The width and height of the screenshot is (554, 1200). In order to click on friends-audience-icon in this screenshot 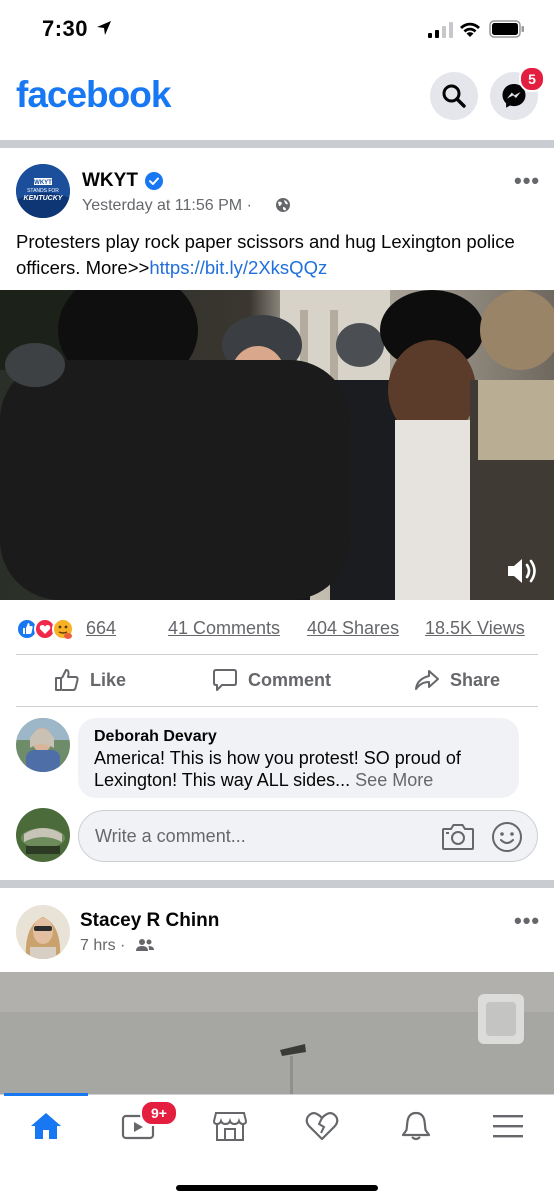, I will do `click(145, 945)`.